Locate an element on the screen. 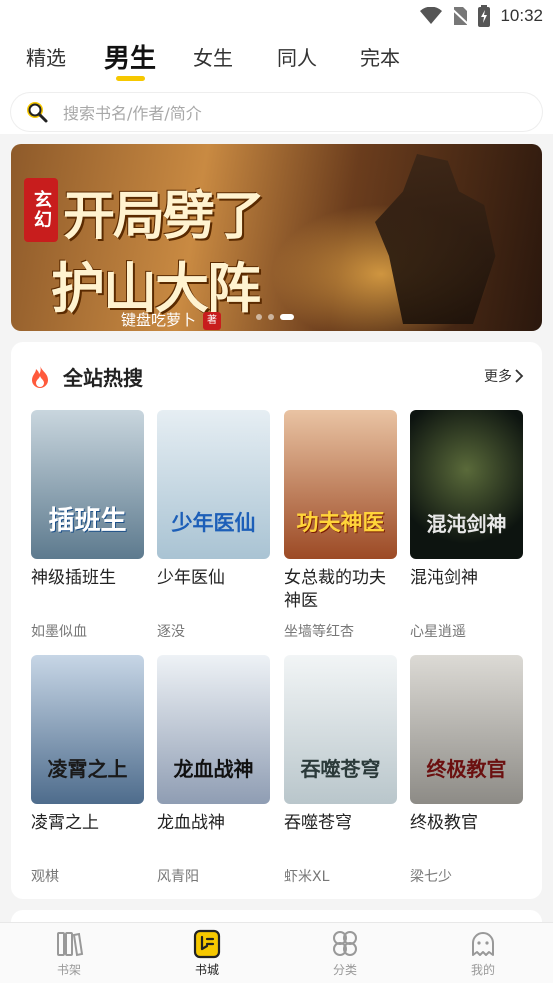  book-cover: 插班生 is located at coordinates (87, 484).